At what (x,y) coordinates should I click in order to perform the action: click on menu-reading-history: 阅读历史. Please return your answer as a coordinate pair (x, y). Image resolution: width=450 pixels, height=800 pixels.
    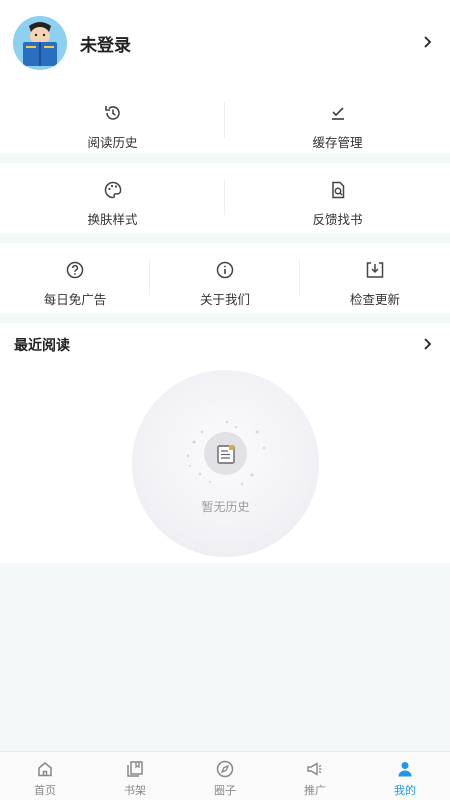
    Looking at the image, I should click on (112, 119).